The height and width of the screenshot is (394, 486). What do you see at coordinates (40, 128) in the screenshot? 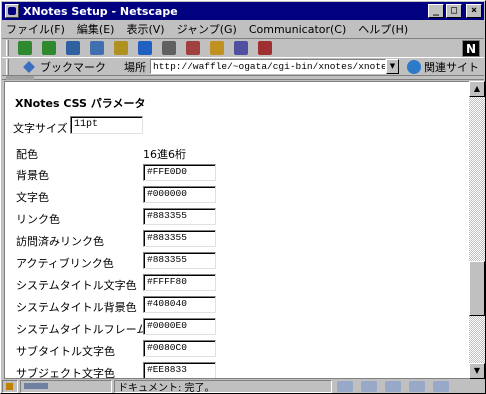
I see `font-size-label: 文字サイズ` at bounding box center [40, 128].